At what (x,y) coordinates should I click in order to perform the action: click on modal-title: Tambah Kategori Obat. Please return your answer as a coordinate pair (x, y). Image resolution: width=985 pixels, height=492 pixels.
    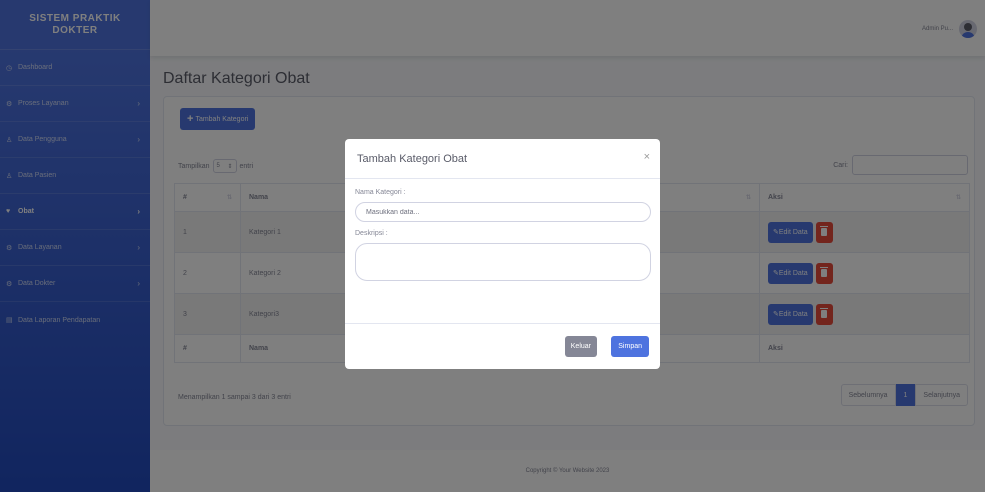
    Looking at the image, I should click on (412, 158).